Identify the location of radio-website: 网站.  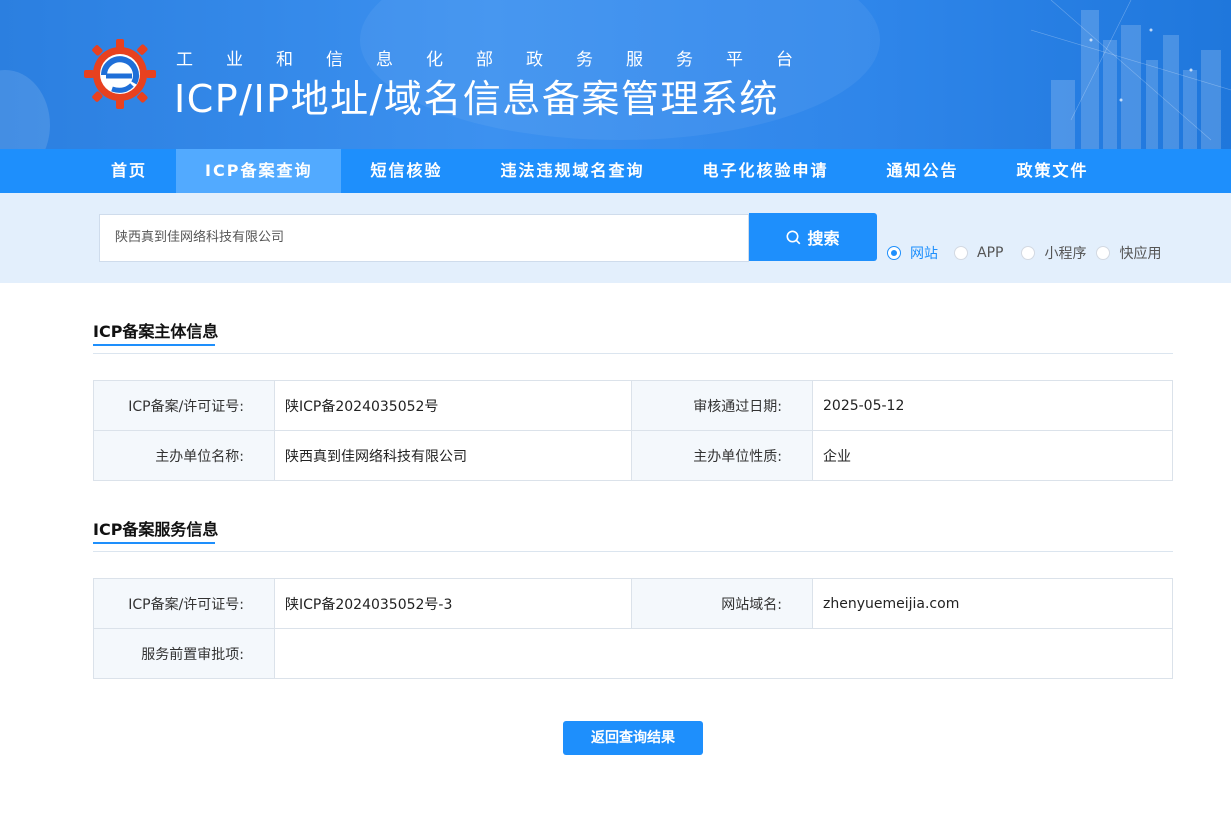
(912, 253).